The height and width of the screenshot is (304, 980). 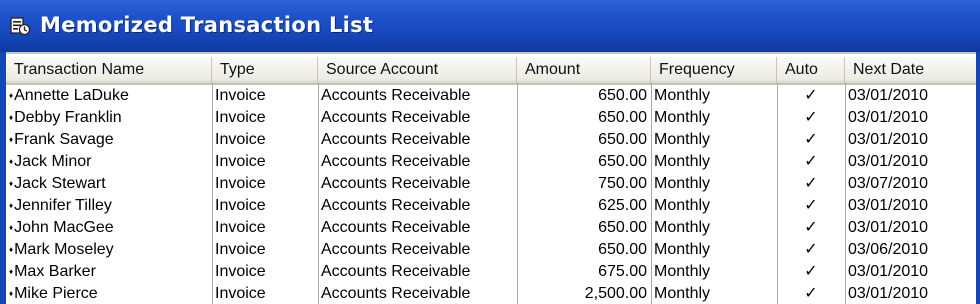 I want to click on next-date-cell: 03/06/2010, so click(x=888, y=249).